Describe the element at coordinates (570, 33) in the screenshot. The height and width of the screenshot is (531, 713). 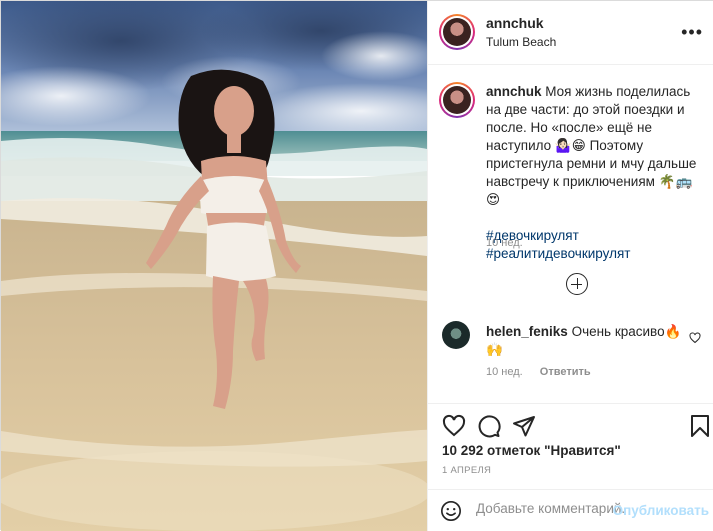
I see `post-header: annchuk Tulum Beach •••` at that location.